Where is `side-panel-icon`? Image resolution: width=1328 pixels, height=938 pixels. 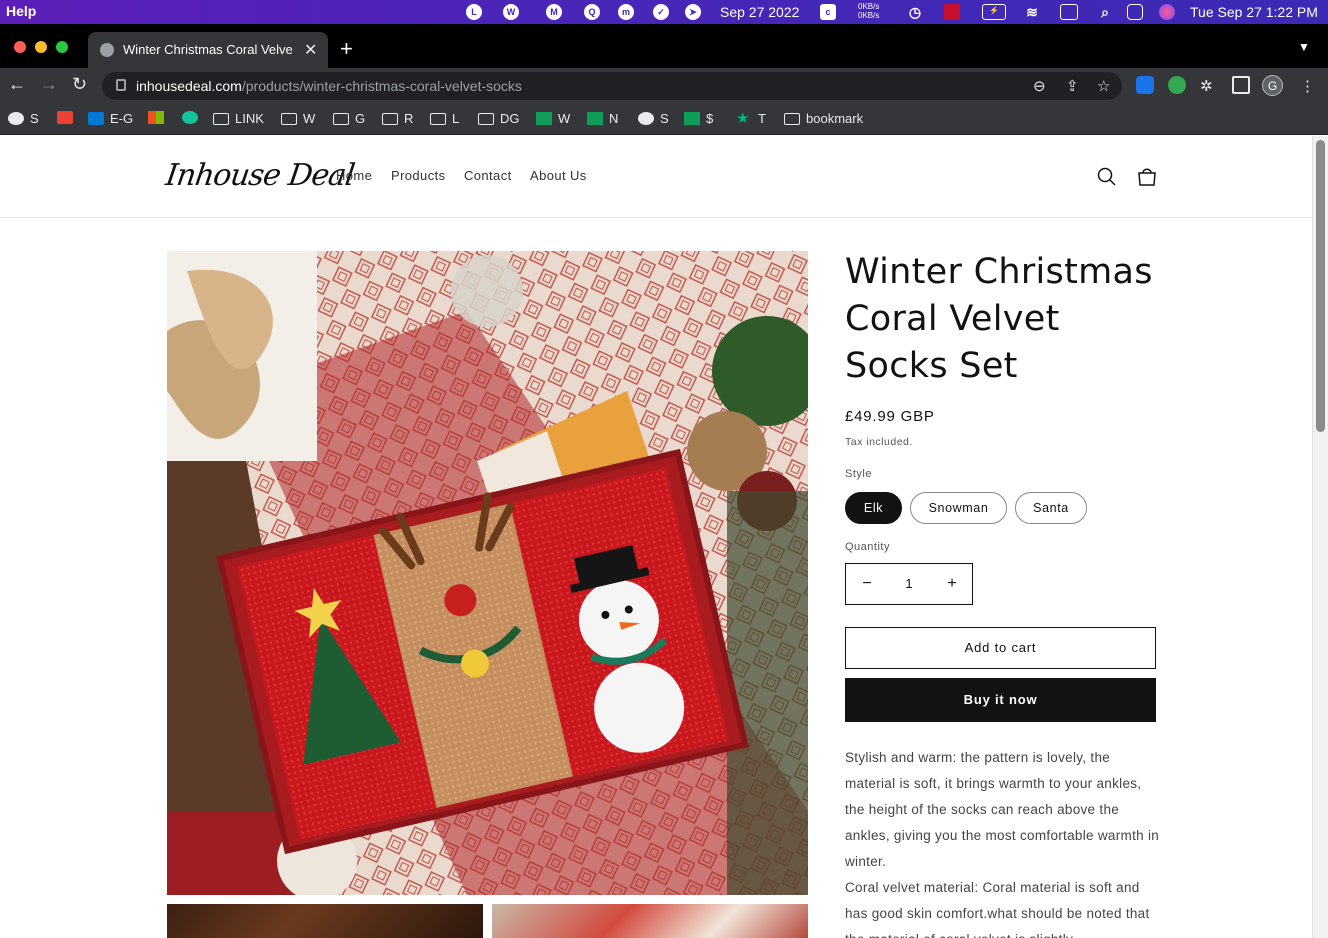 side-panel-icon is located at coordinates (1241, 85).